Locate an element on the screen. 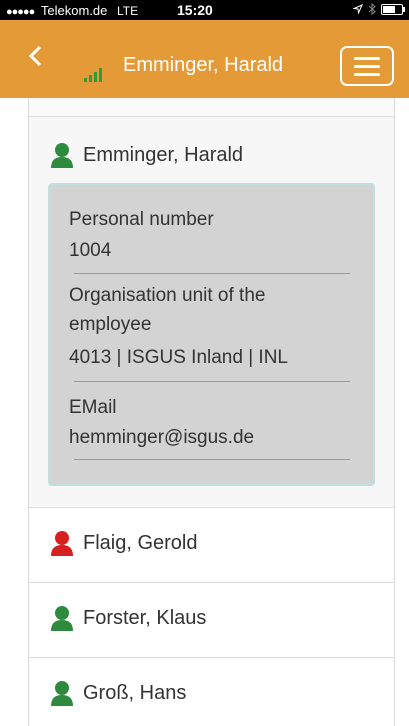  bluetooth-icon is located at coordinates (372, 9).